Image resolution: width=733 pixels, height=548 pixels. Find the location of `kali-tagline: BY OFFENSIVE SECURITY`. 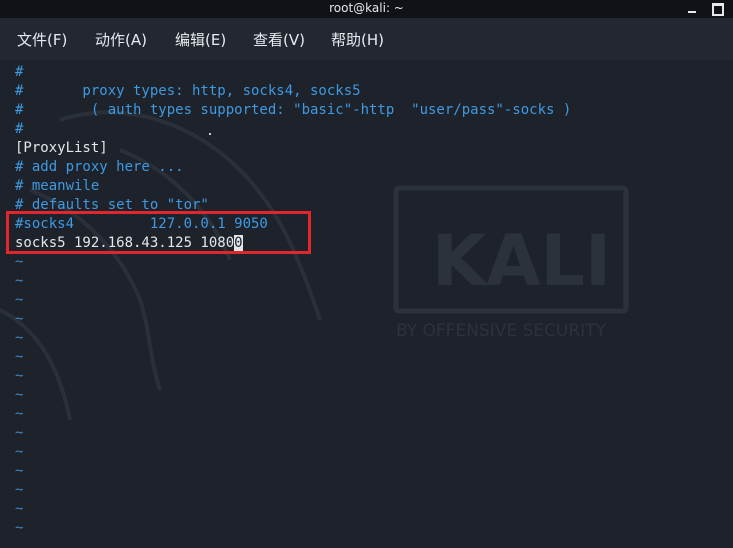

kali-tagline: BY OFFENSIVE SECURITY is located at coordinates (501, 331).